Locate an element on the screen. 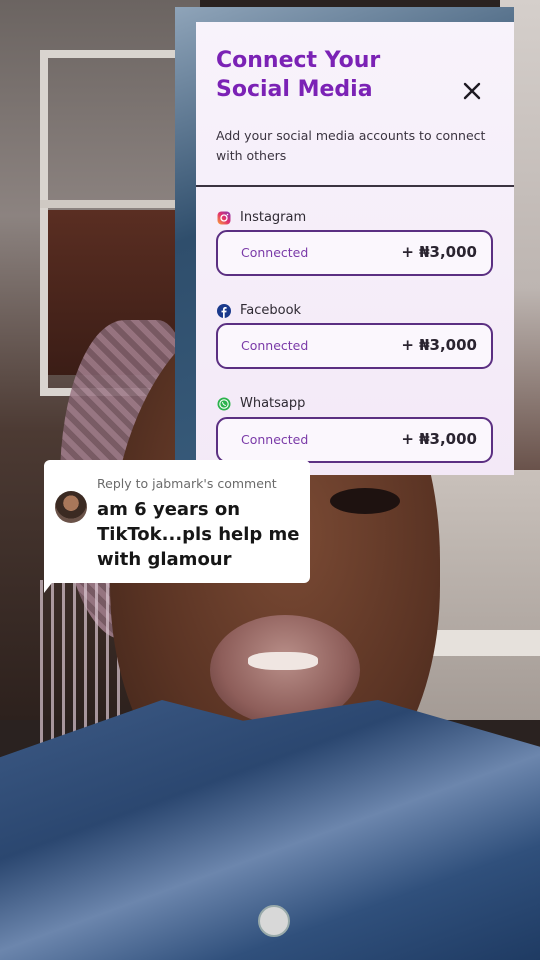 This screenshot has width=540, height=960. whatsapp-icon is located at coordinates (224, 404).